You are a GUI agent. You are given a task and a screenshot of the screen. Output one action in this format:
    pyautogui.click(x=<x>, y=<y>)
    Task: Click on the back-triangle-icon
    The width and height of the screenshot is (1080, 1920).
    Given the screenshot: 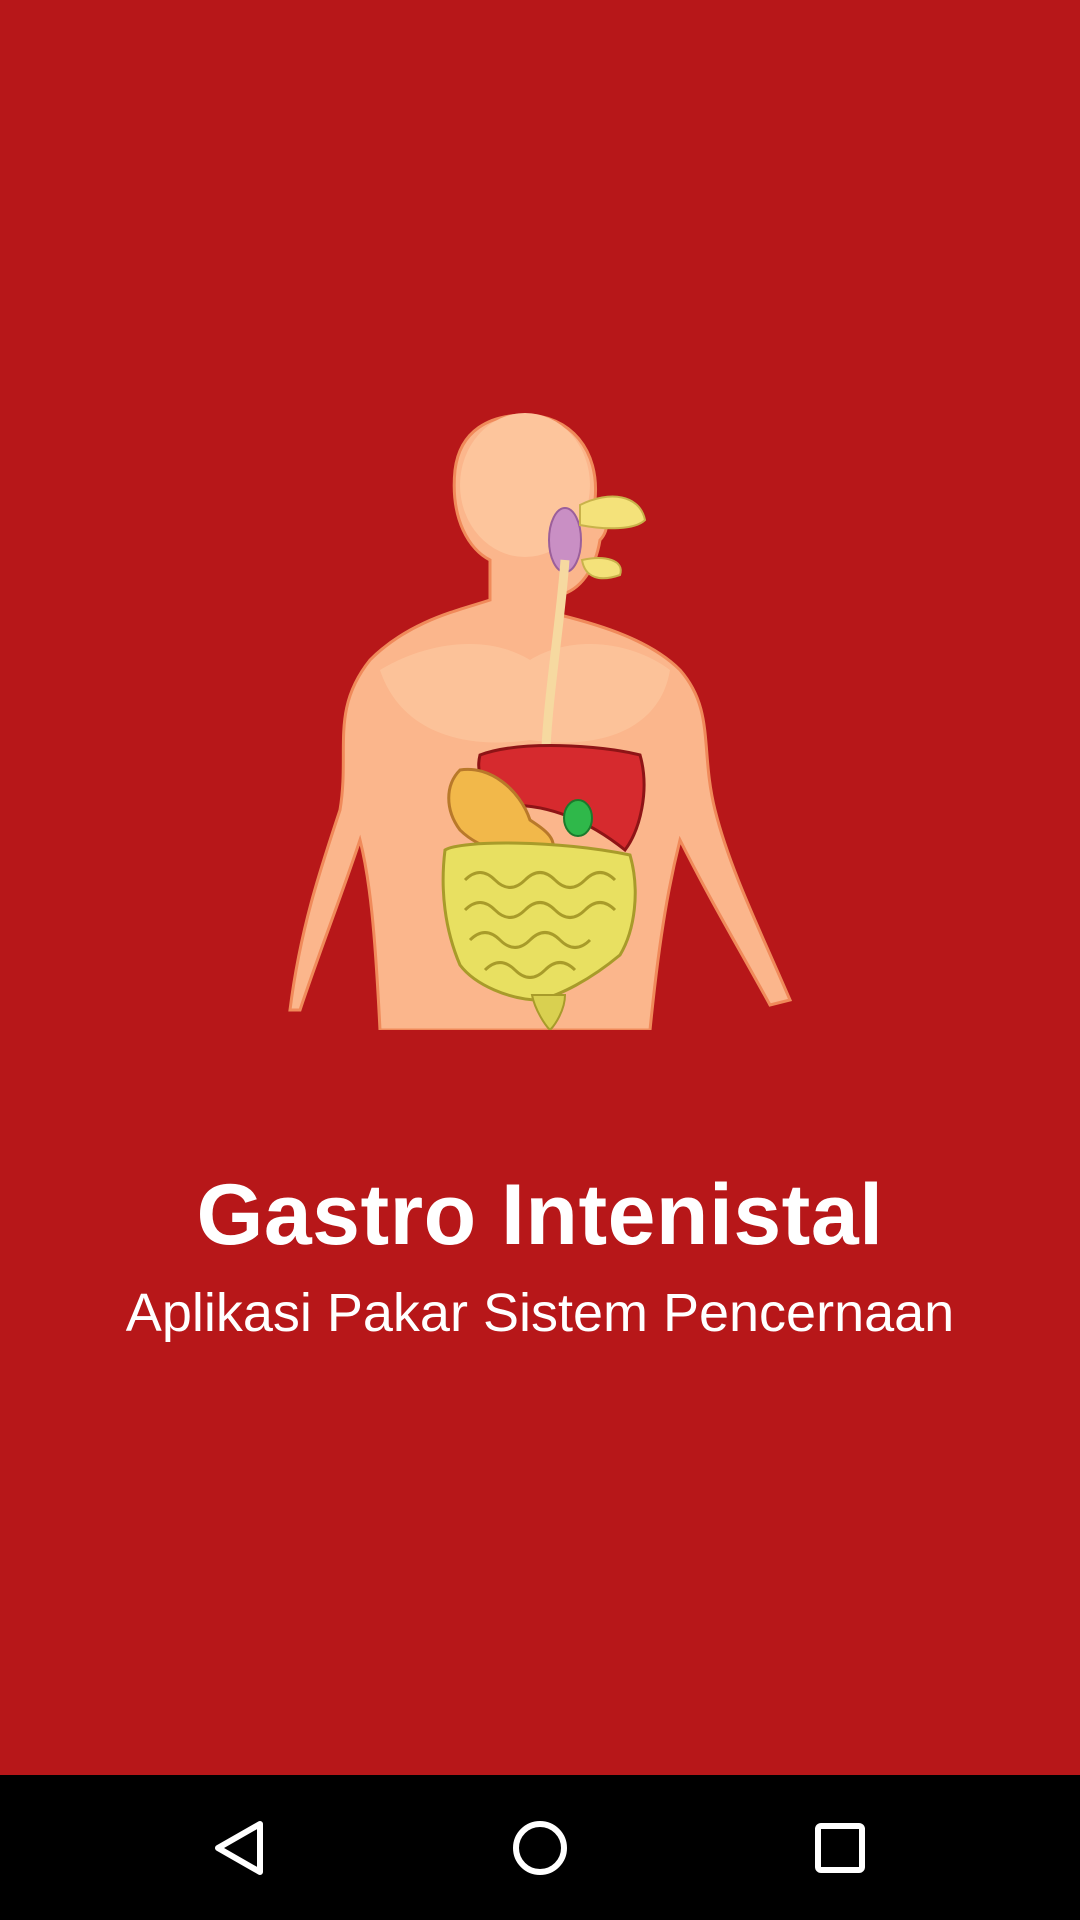 What is the action you would take?
    pyautogui.click(x=239, y=1847)
    